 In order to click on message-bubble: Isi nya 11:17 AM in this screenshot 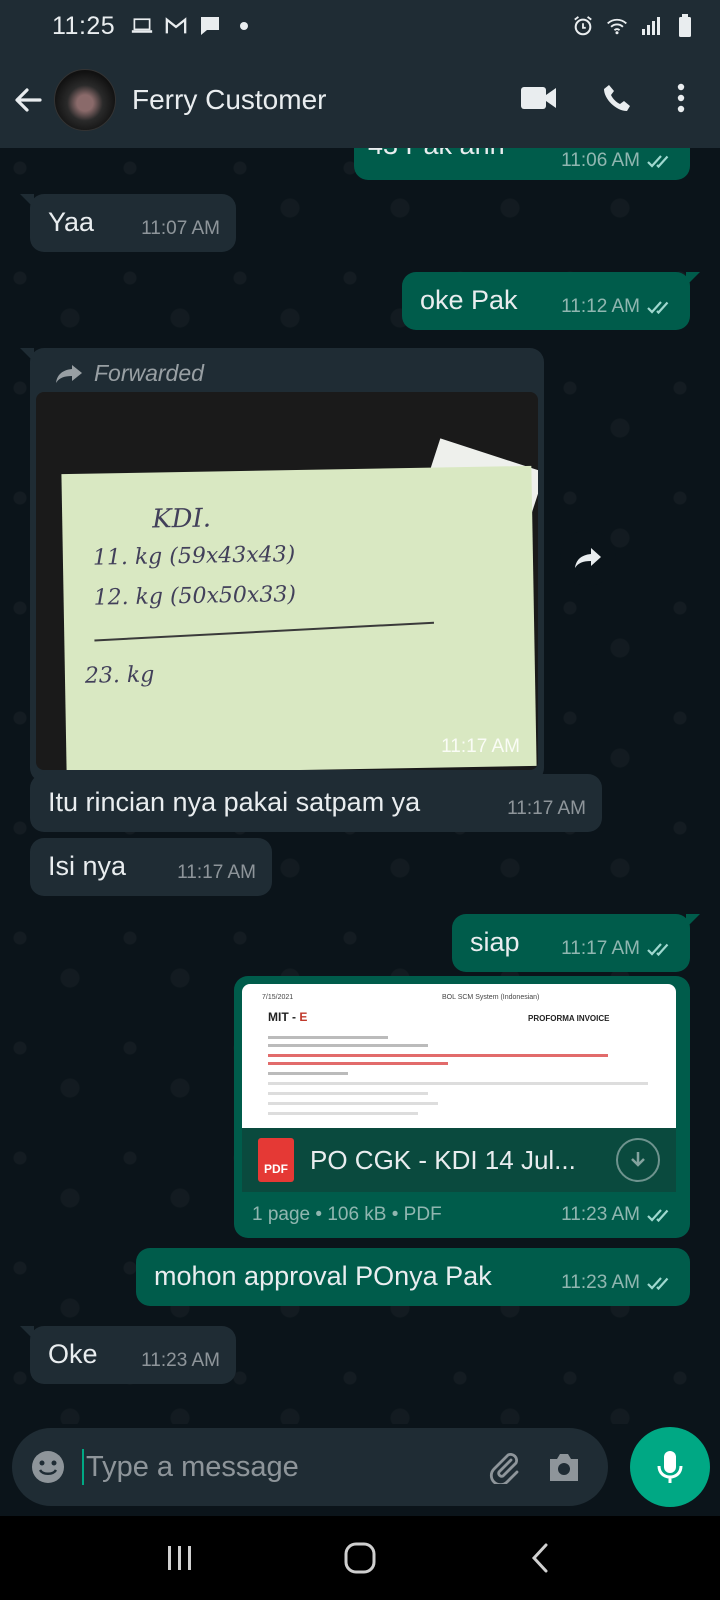, I will do `click(151, 867)`.